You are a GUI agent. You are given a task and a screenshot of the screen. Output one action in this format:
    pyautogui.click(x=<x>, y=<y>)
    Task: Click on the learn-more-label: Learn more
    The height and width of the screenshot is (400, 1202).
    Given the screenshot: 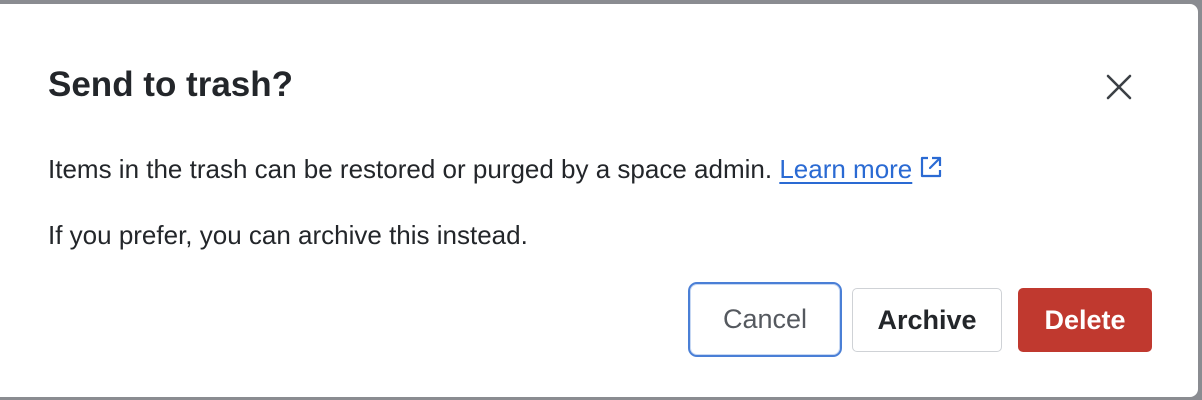 What is the action you would take?
    pyautogui.click(x=846, y=169)
    